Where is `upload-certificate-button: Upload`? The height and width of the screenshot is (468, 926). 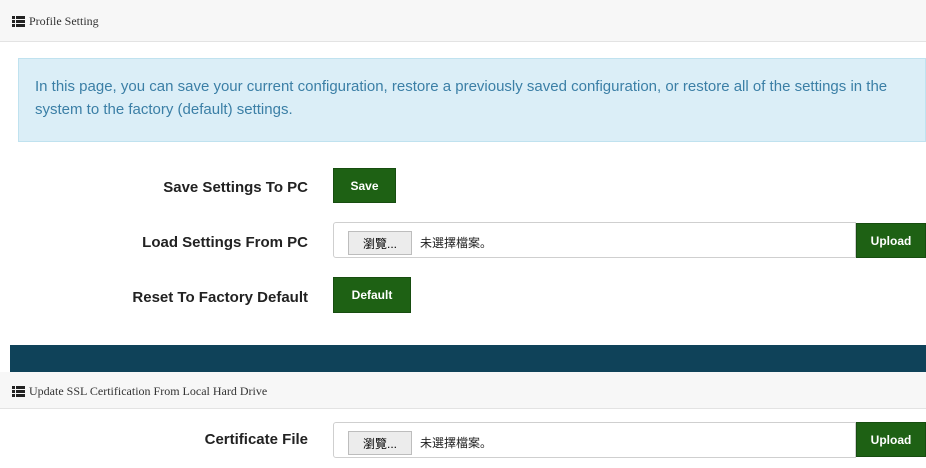
upload-certificate-button: Upload is located at coordinates (891, 439).